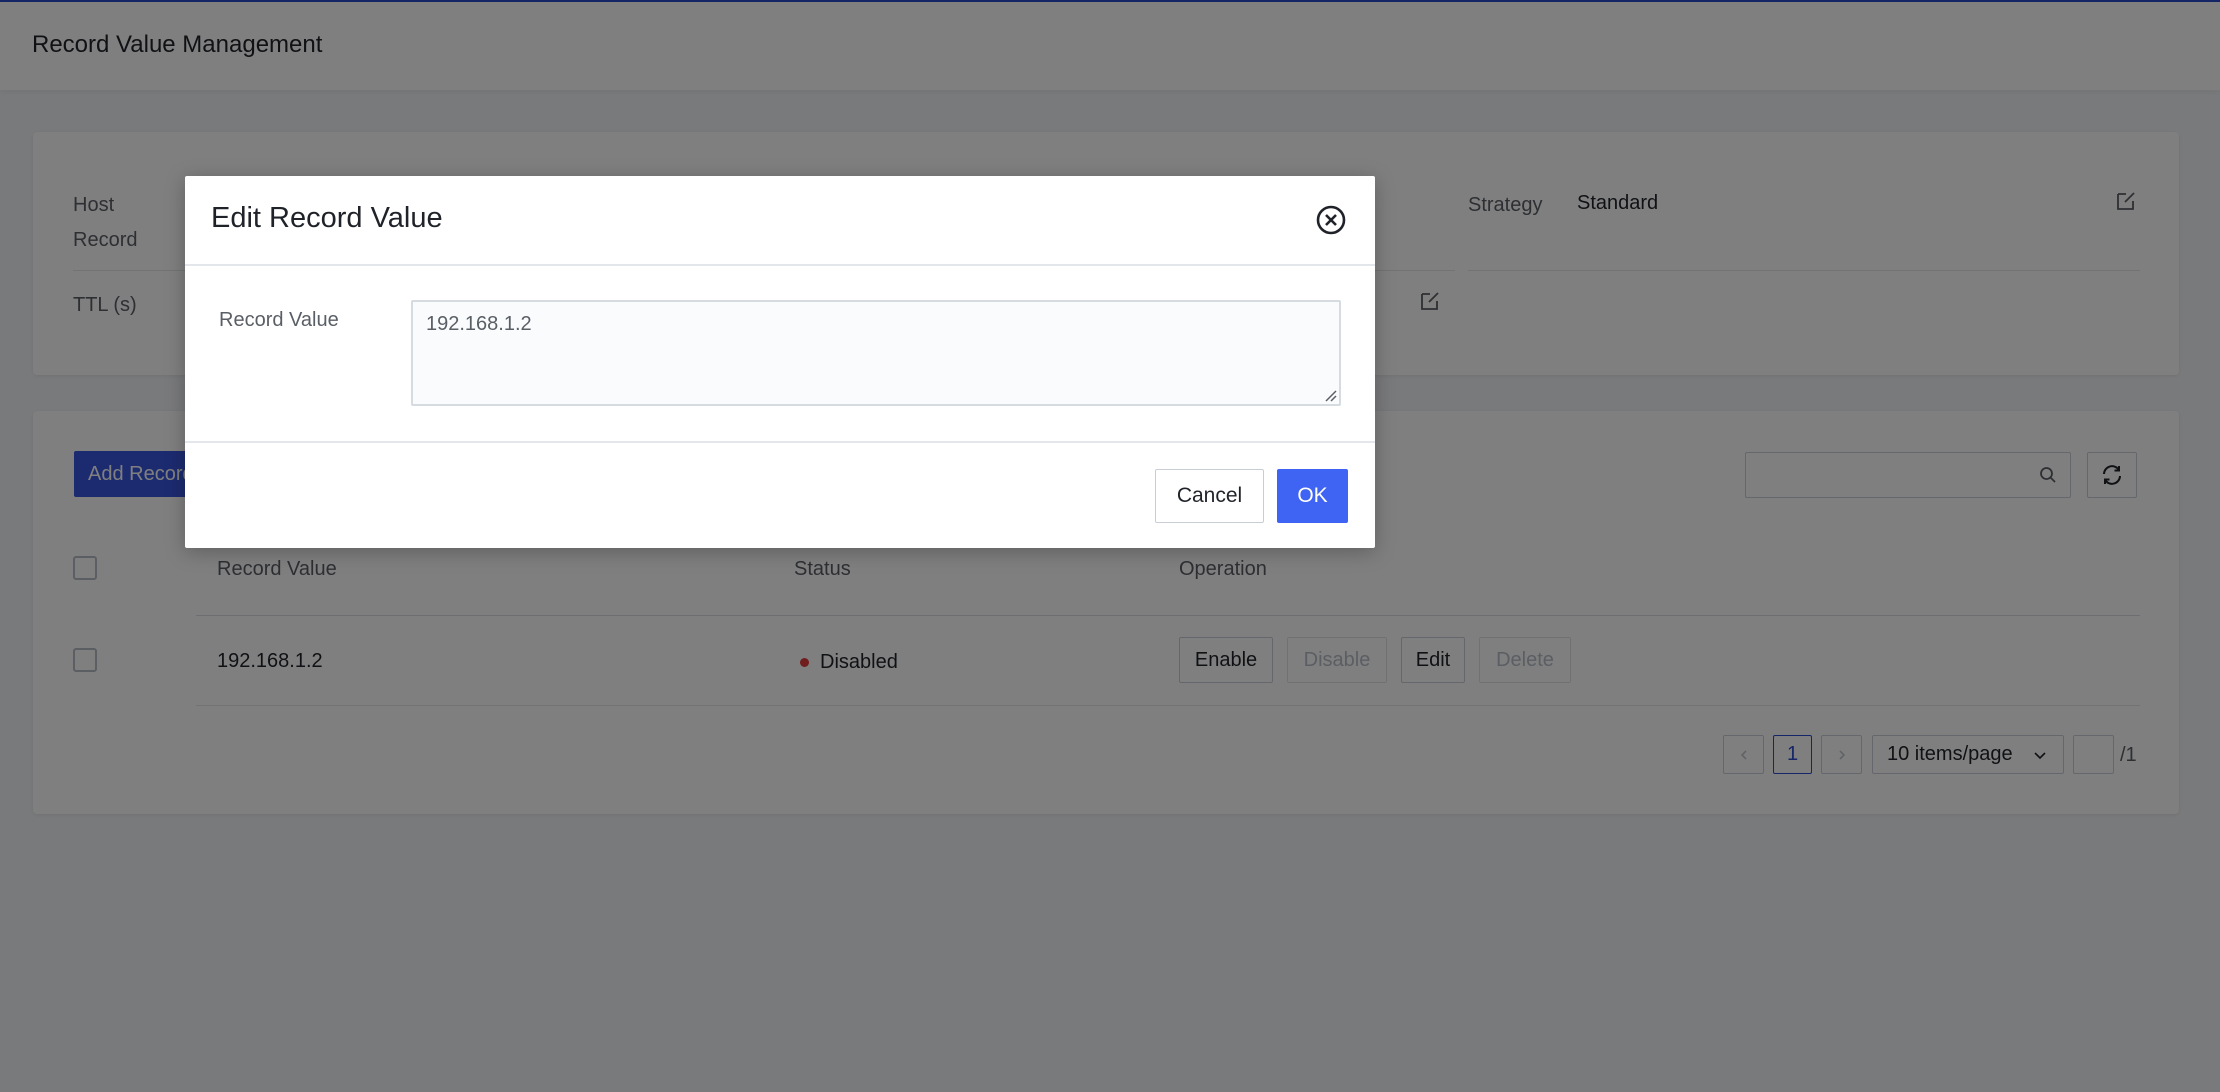 The height and width of the screenshot is (1092, 2220). I want to click on modal-title: Edit Record Value, so click(327, 218).